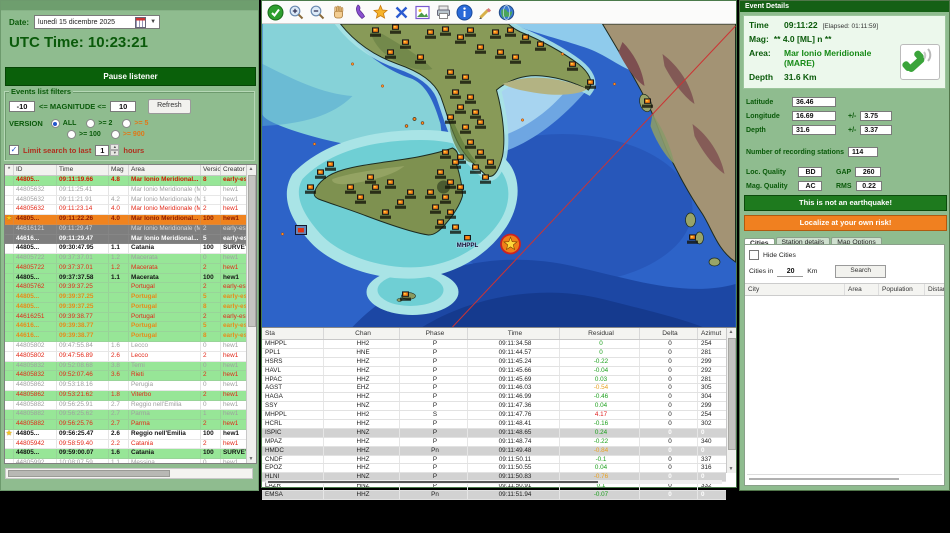 This screenshot has width=950, height=533. What do you see at coordinates (494, 451) in the screenshot?
I see `station-row: HMDC HHZ Pn 09:11:49.48 -0.84 0 0` at bounding box center [494, 451].